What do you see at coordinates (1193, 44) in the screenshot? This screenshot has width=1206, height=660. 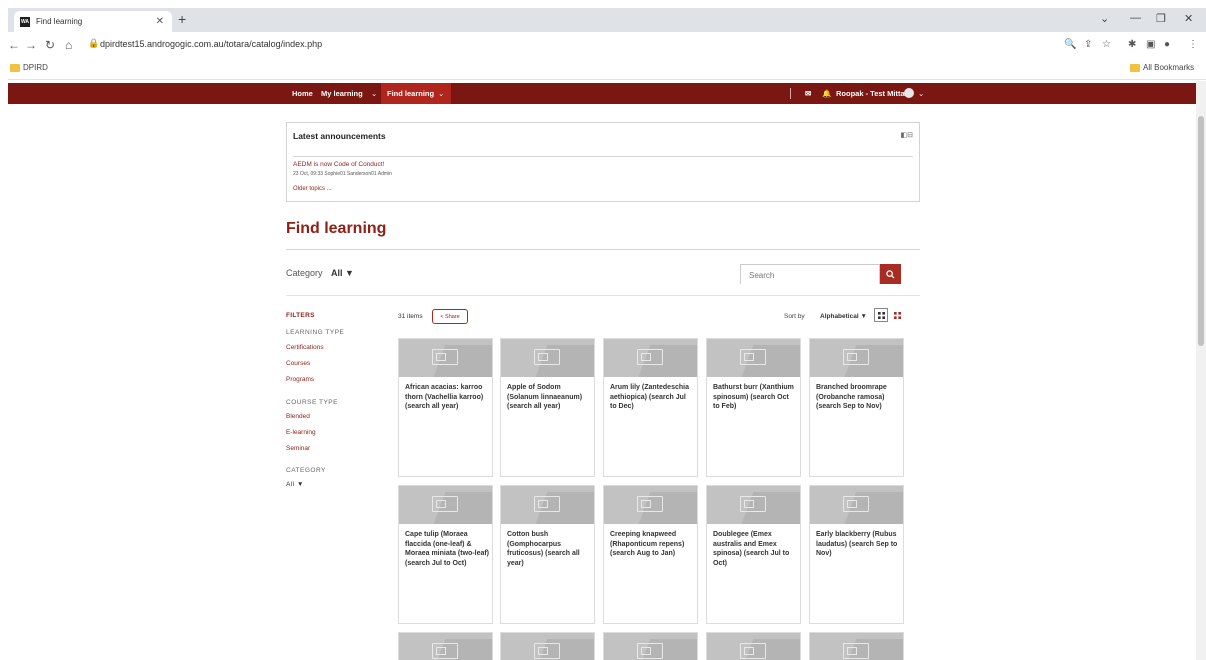 I see `browser-menu-icon: ⋮` at bounding box center [1193, 44].